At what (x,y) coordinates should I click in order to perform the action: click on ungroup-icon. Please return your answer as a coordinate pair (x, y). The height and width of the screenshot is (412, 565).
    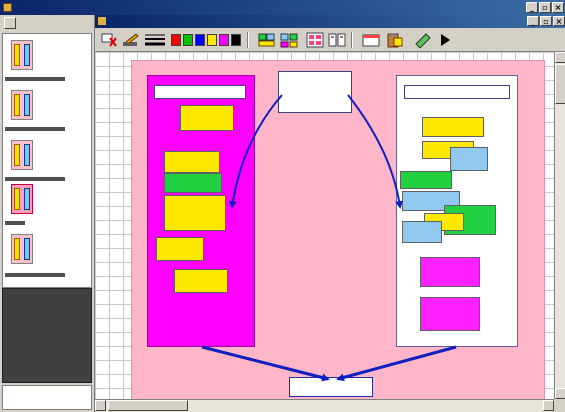
    Looking at the image, I should click on (289, 40).